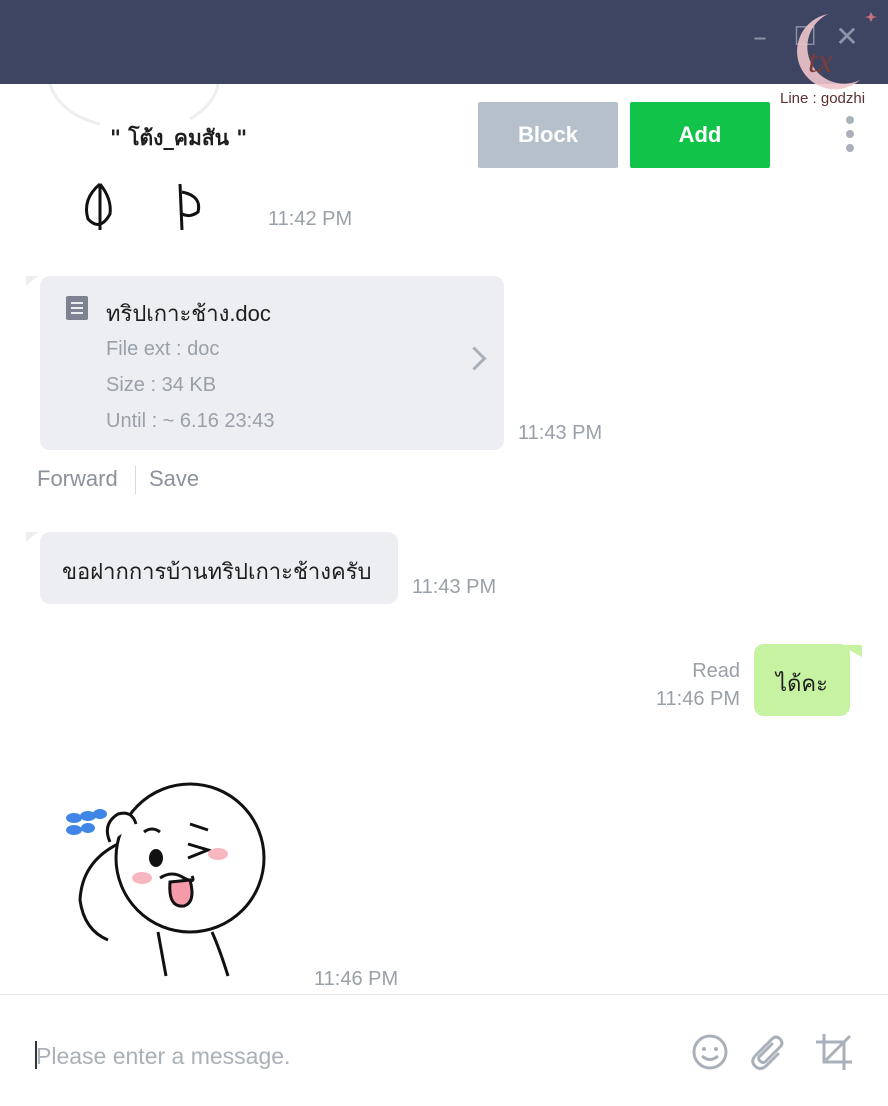 The height and width of the screenshot is (1106, 888). What do you see at coordinates (548, 135) in the screenshot?
I see `block-button: Block` at bounding box center [548, 135].